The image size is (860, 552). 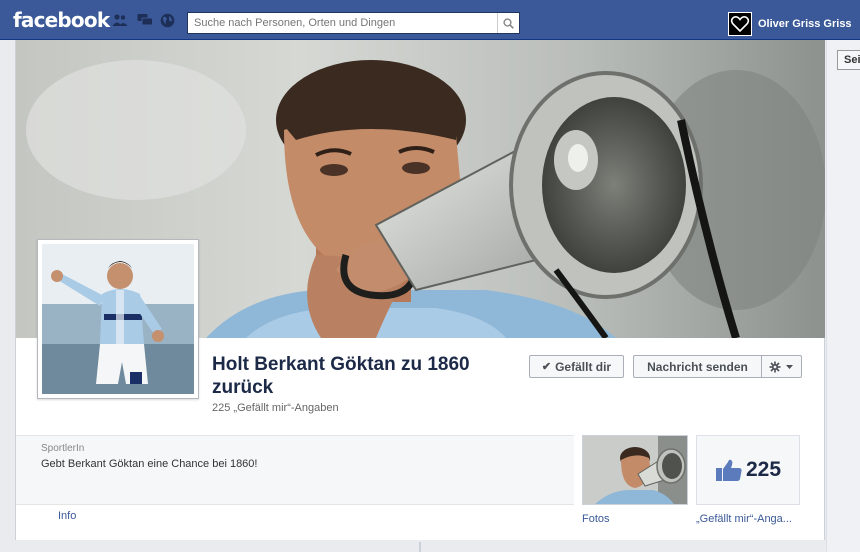 I want to click on user-avatar, so click(x=740, y=24).